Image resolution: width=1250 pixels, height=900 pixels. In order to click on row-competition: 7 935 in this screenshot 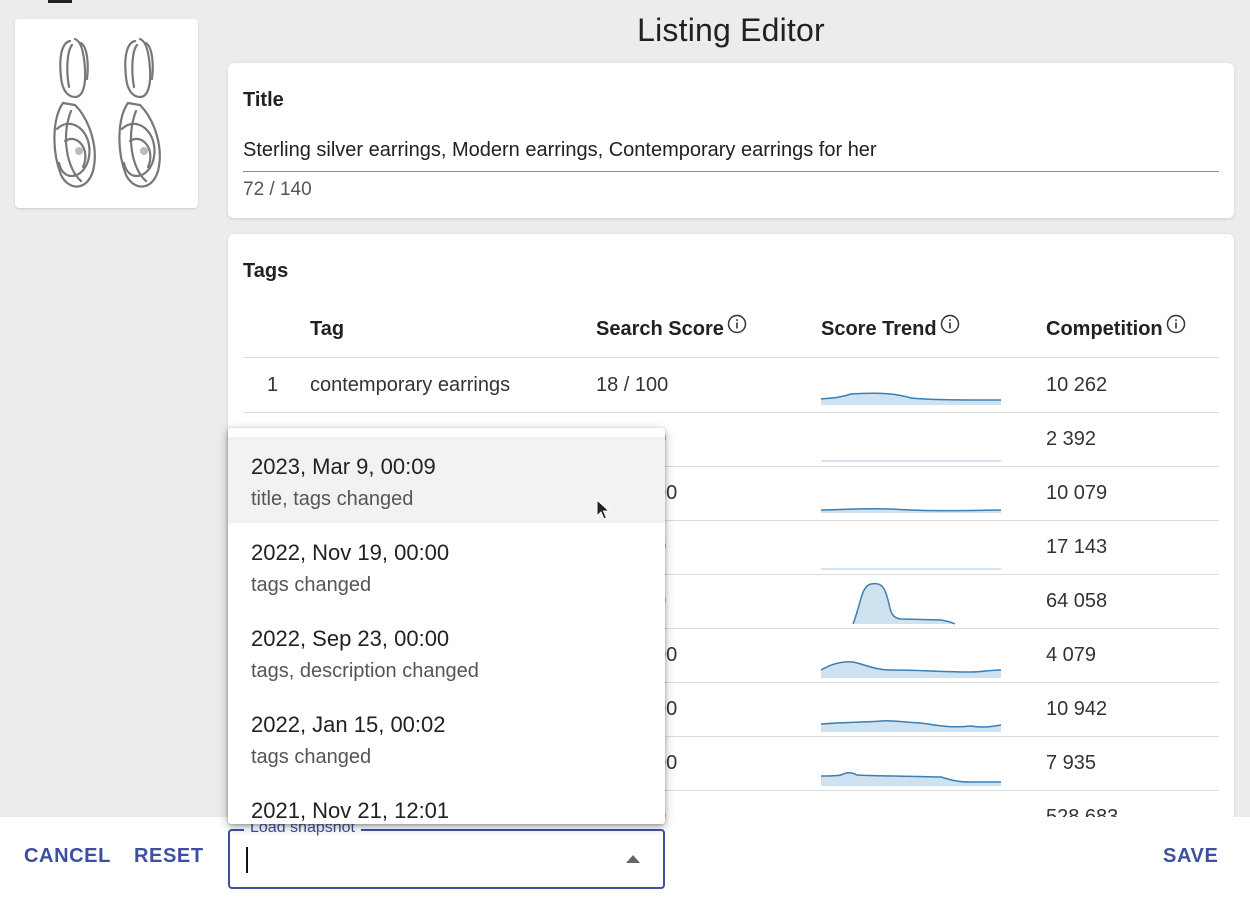, I will do `click(1071, 763)`.